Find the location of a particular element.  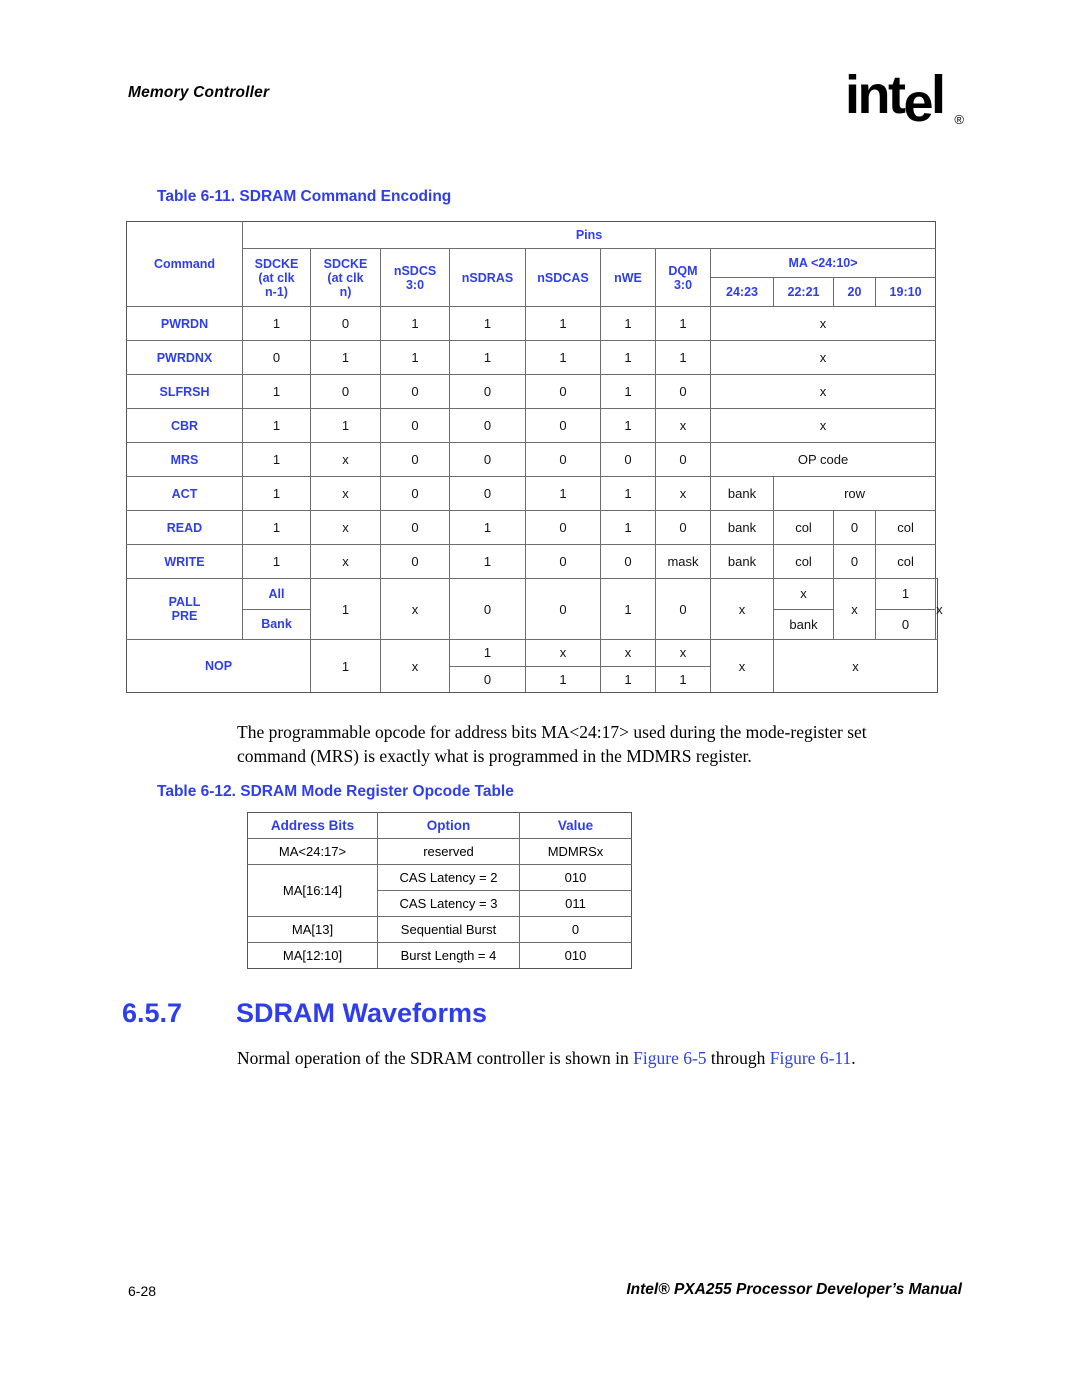

cell-sdcke-n1: 0 is located at coordinates (276, 357).